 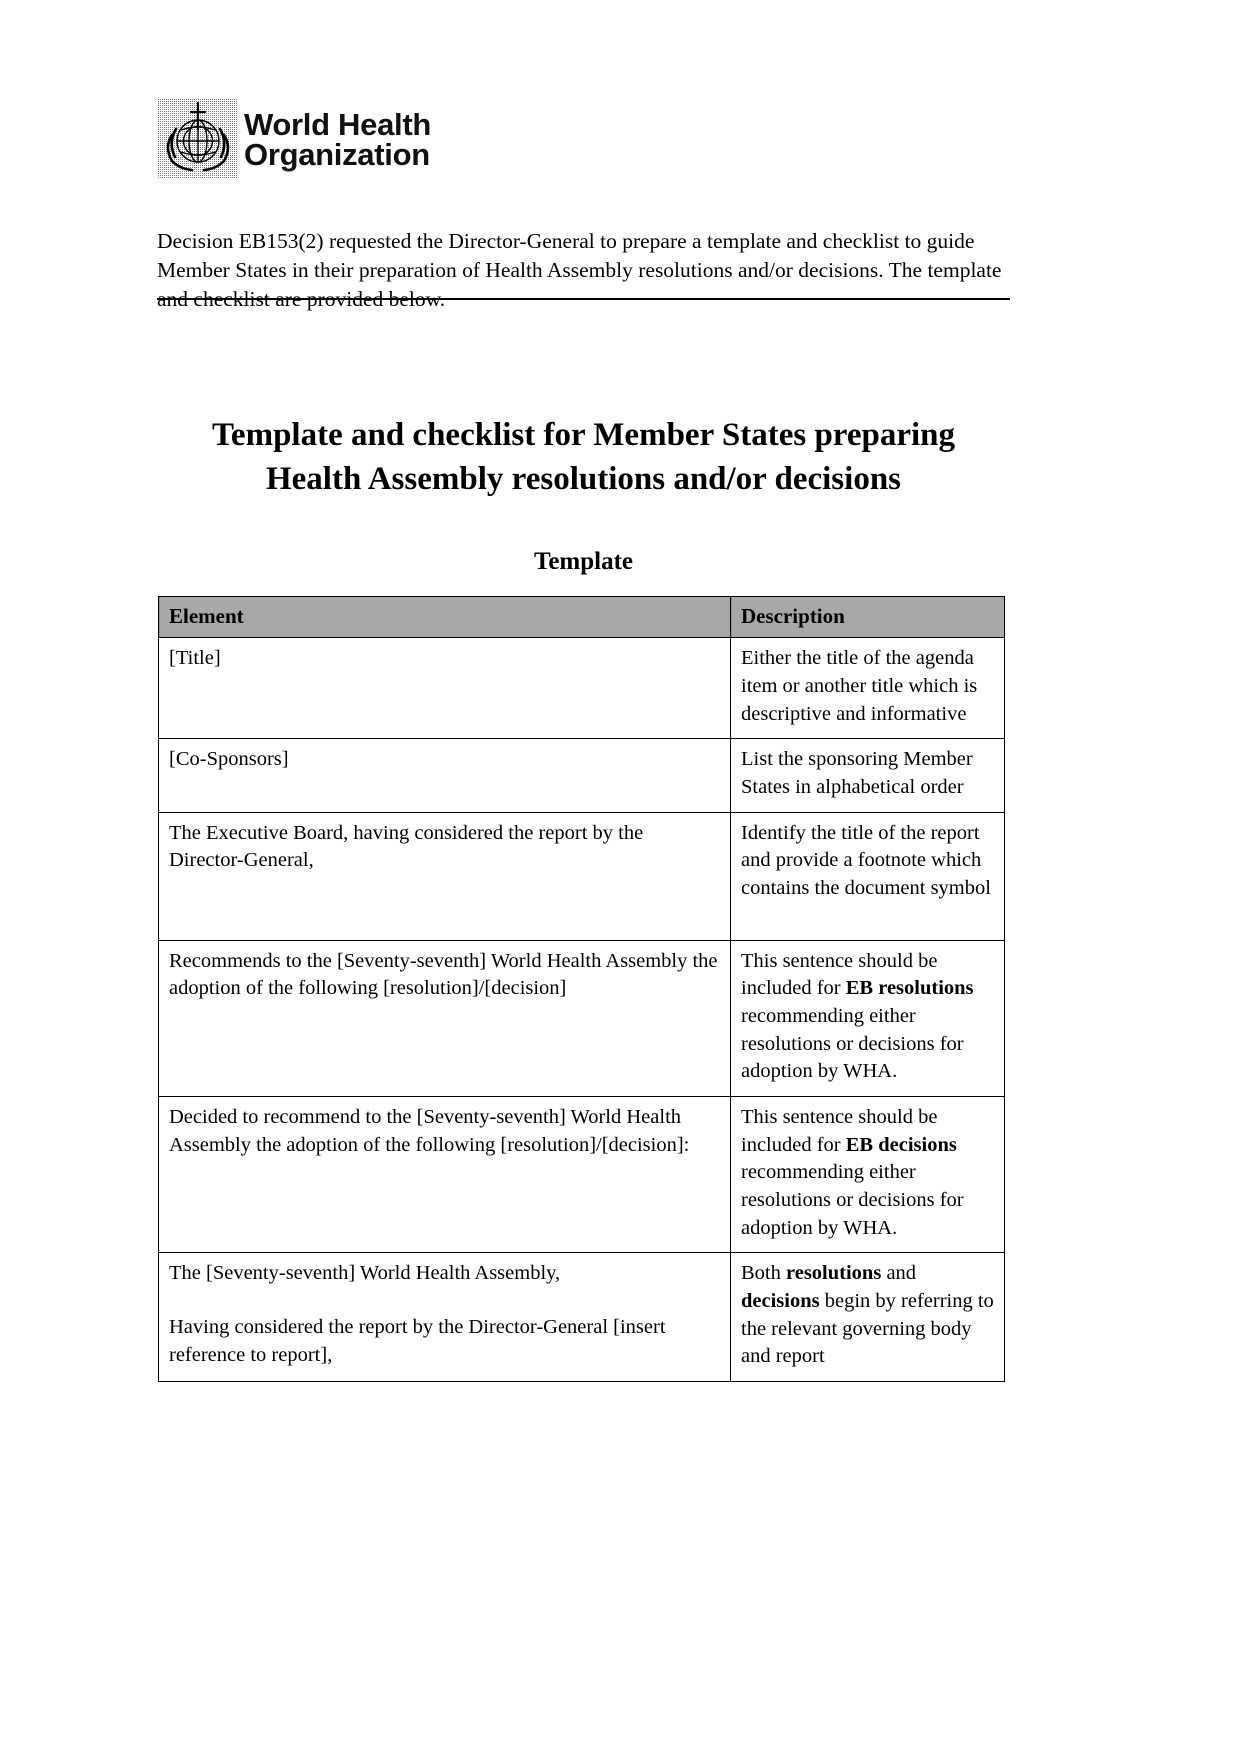 I want to click on section-heading-template: Template, so click(x=583, y=561).